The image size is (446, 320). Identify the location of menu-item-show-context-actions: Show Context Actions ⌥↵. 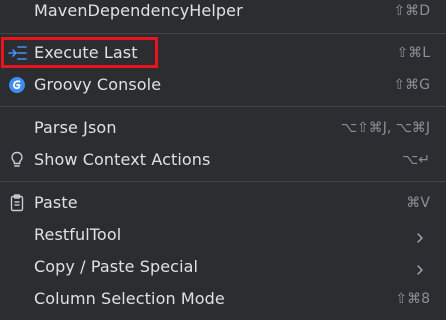
(223, 160).